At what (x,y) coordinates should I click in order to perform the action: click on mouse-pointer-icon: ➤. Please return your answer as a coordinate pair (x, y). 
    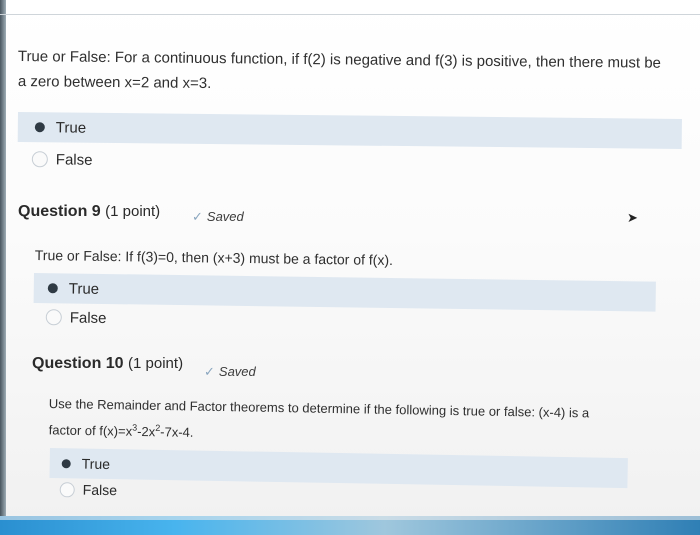
    Looking at the image, I should click on (632, 217).